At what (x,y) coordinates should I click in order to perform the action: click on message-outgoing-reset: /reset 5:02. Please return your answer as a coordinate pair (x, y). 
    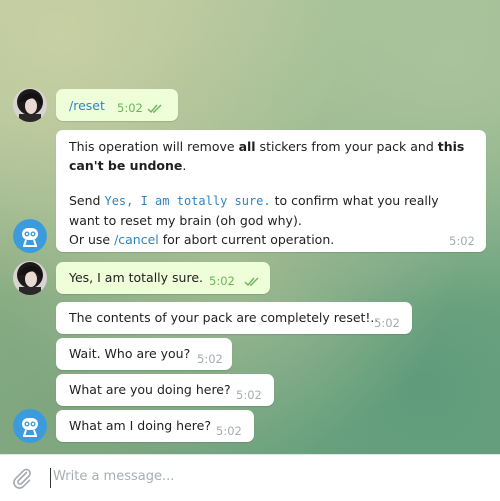
    Looking at the image, I should click on (117, 105).